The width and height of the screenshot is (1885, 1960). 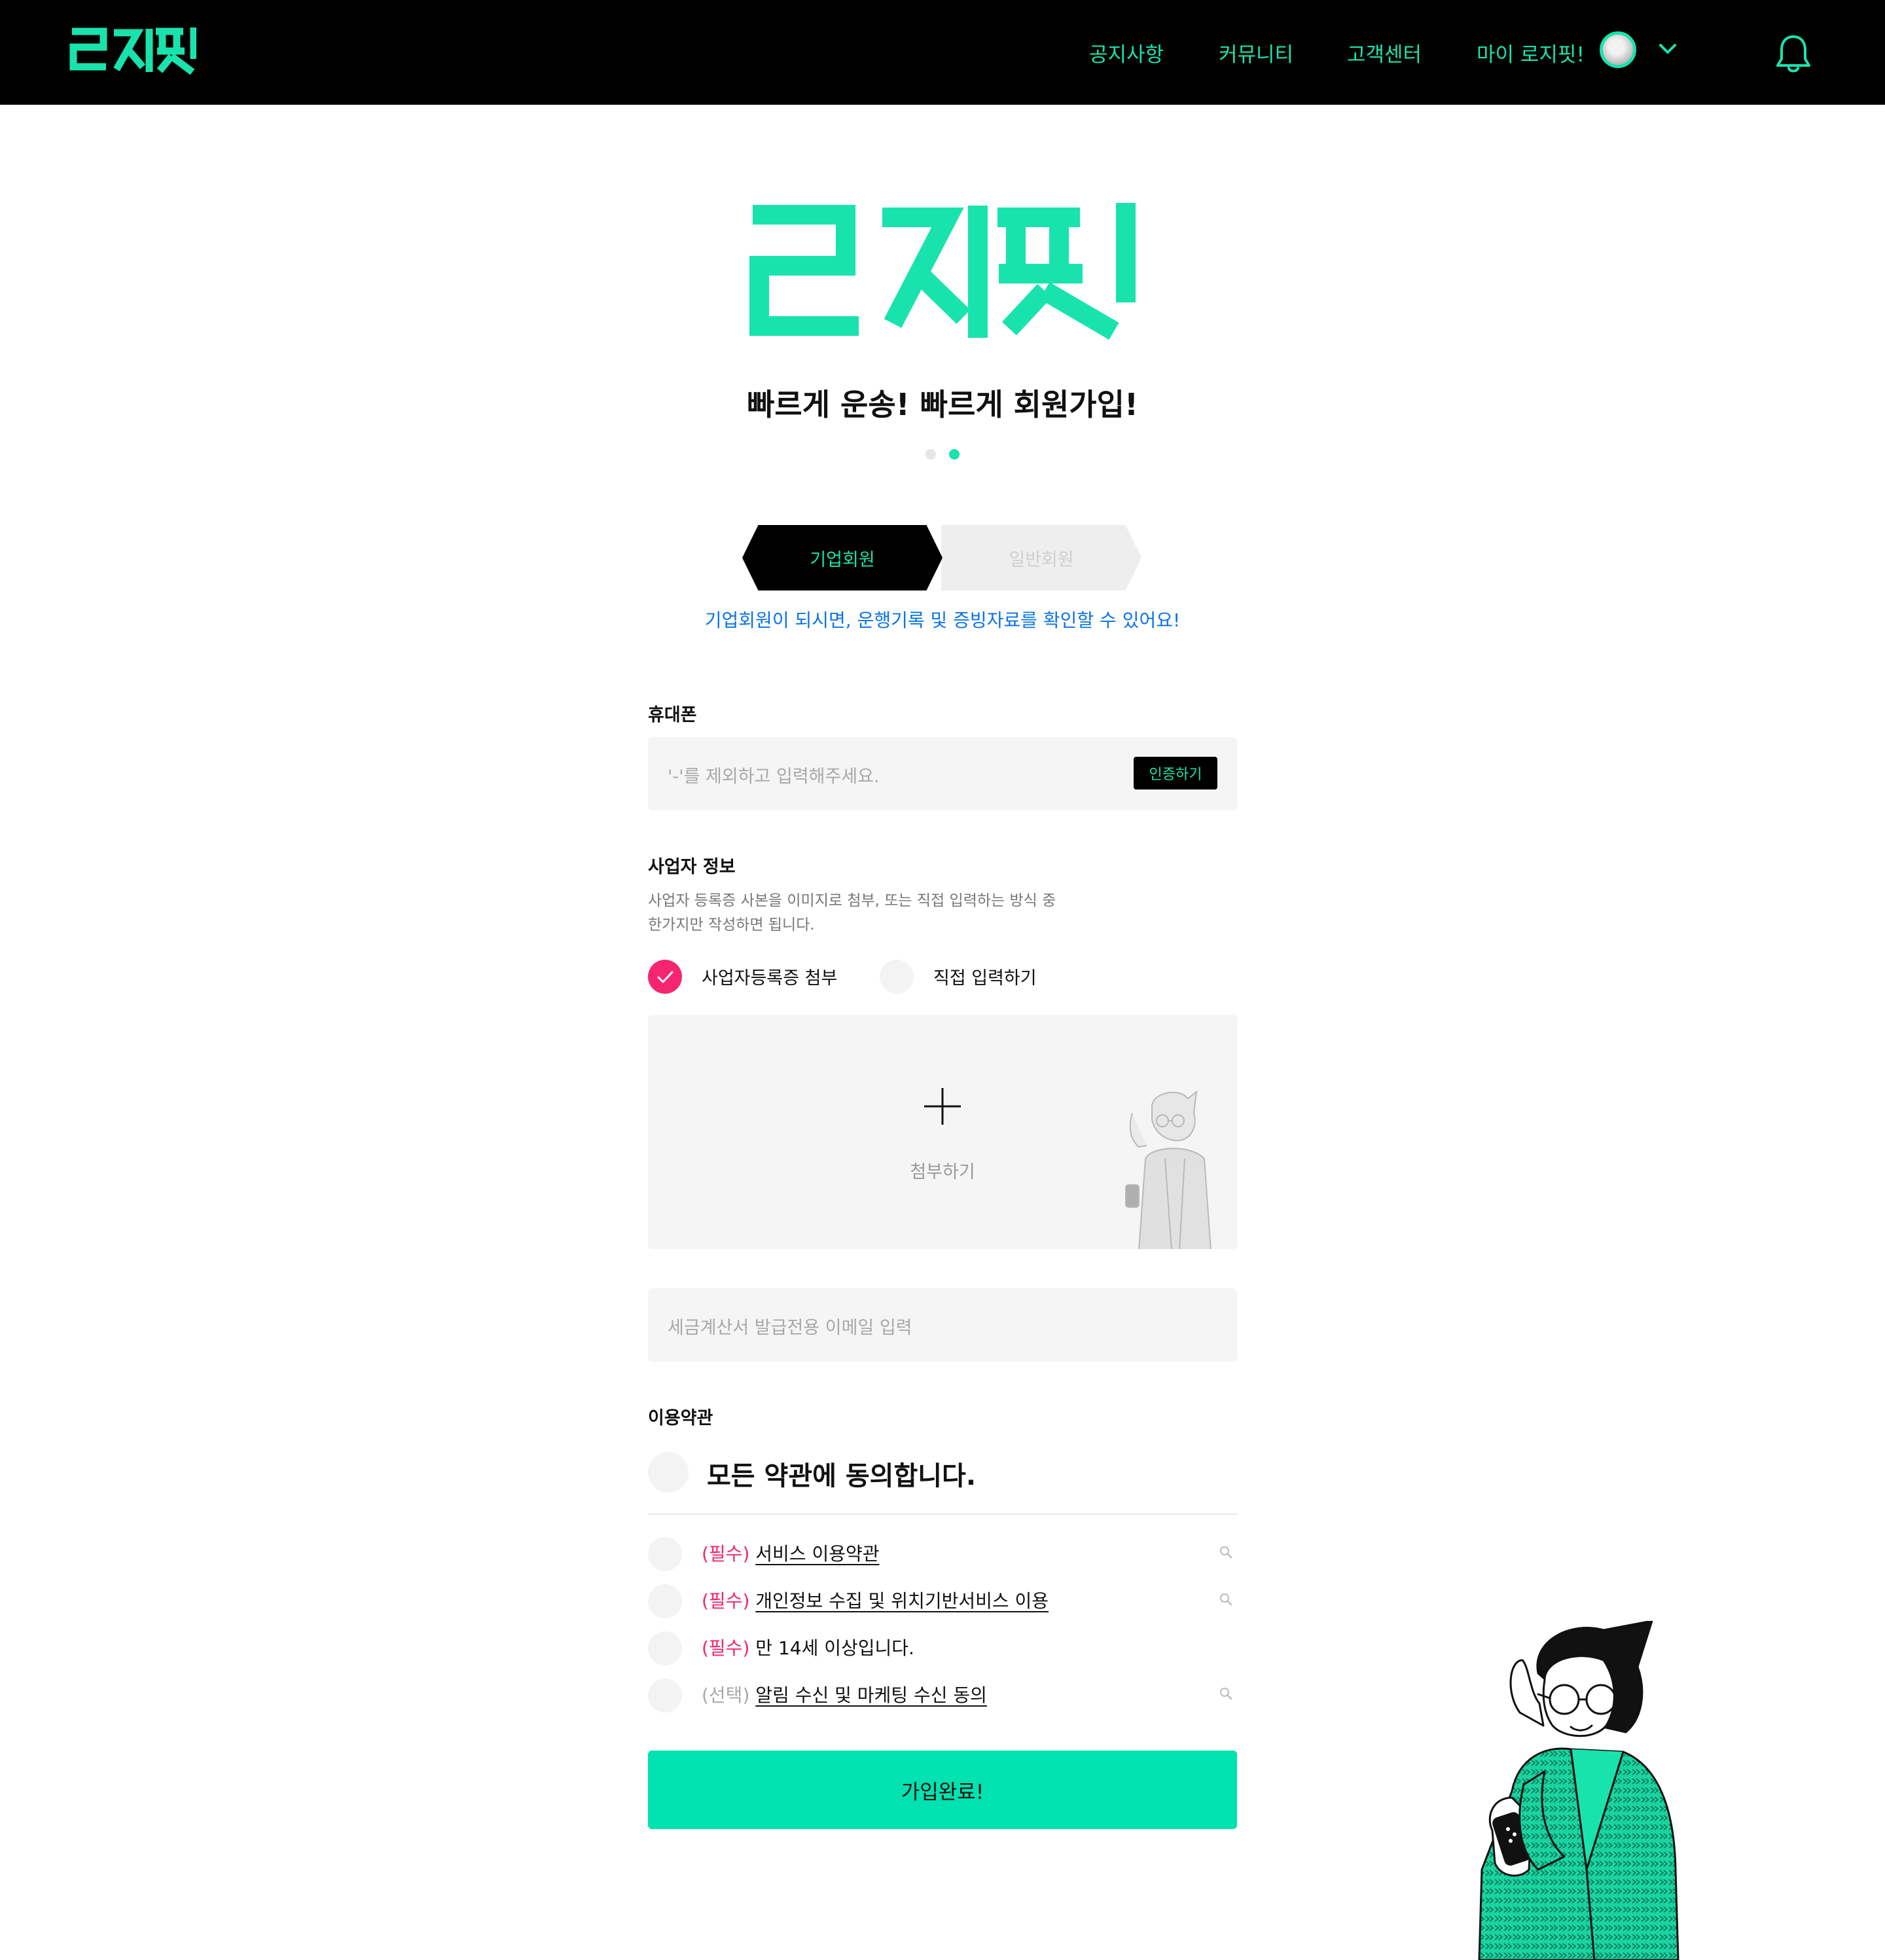 What do you see at coordinates (1578, 1790) in the screenshot?
I see `character-illustration` at bounding box center [1578, 1790].